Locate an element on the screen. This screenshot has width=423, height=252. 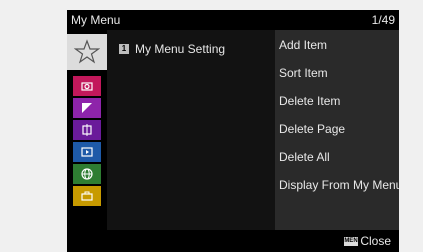
tab-focus is located at coordinates (87, 130).